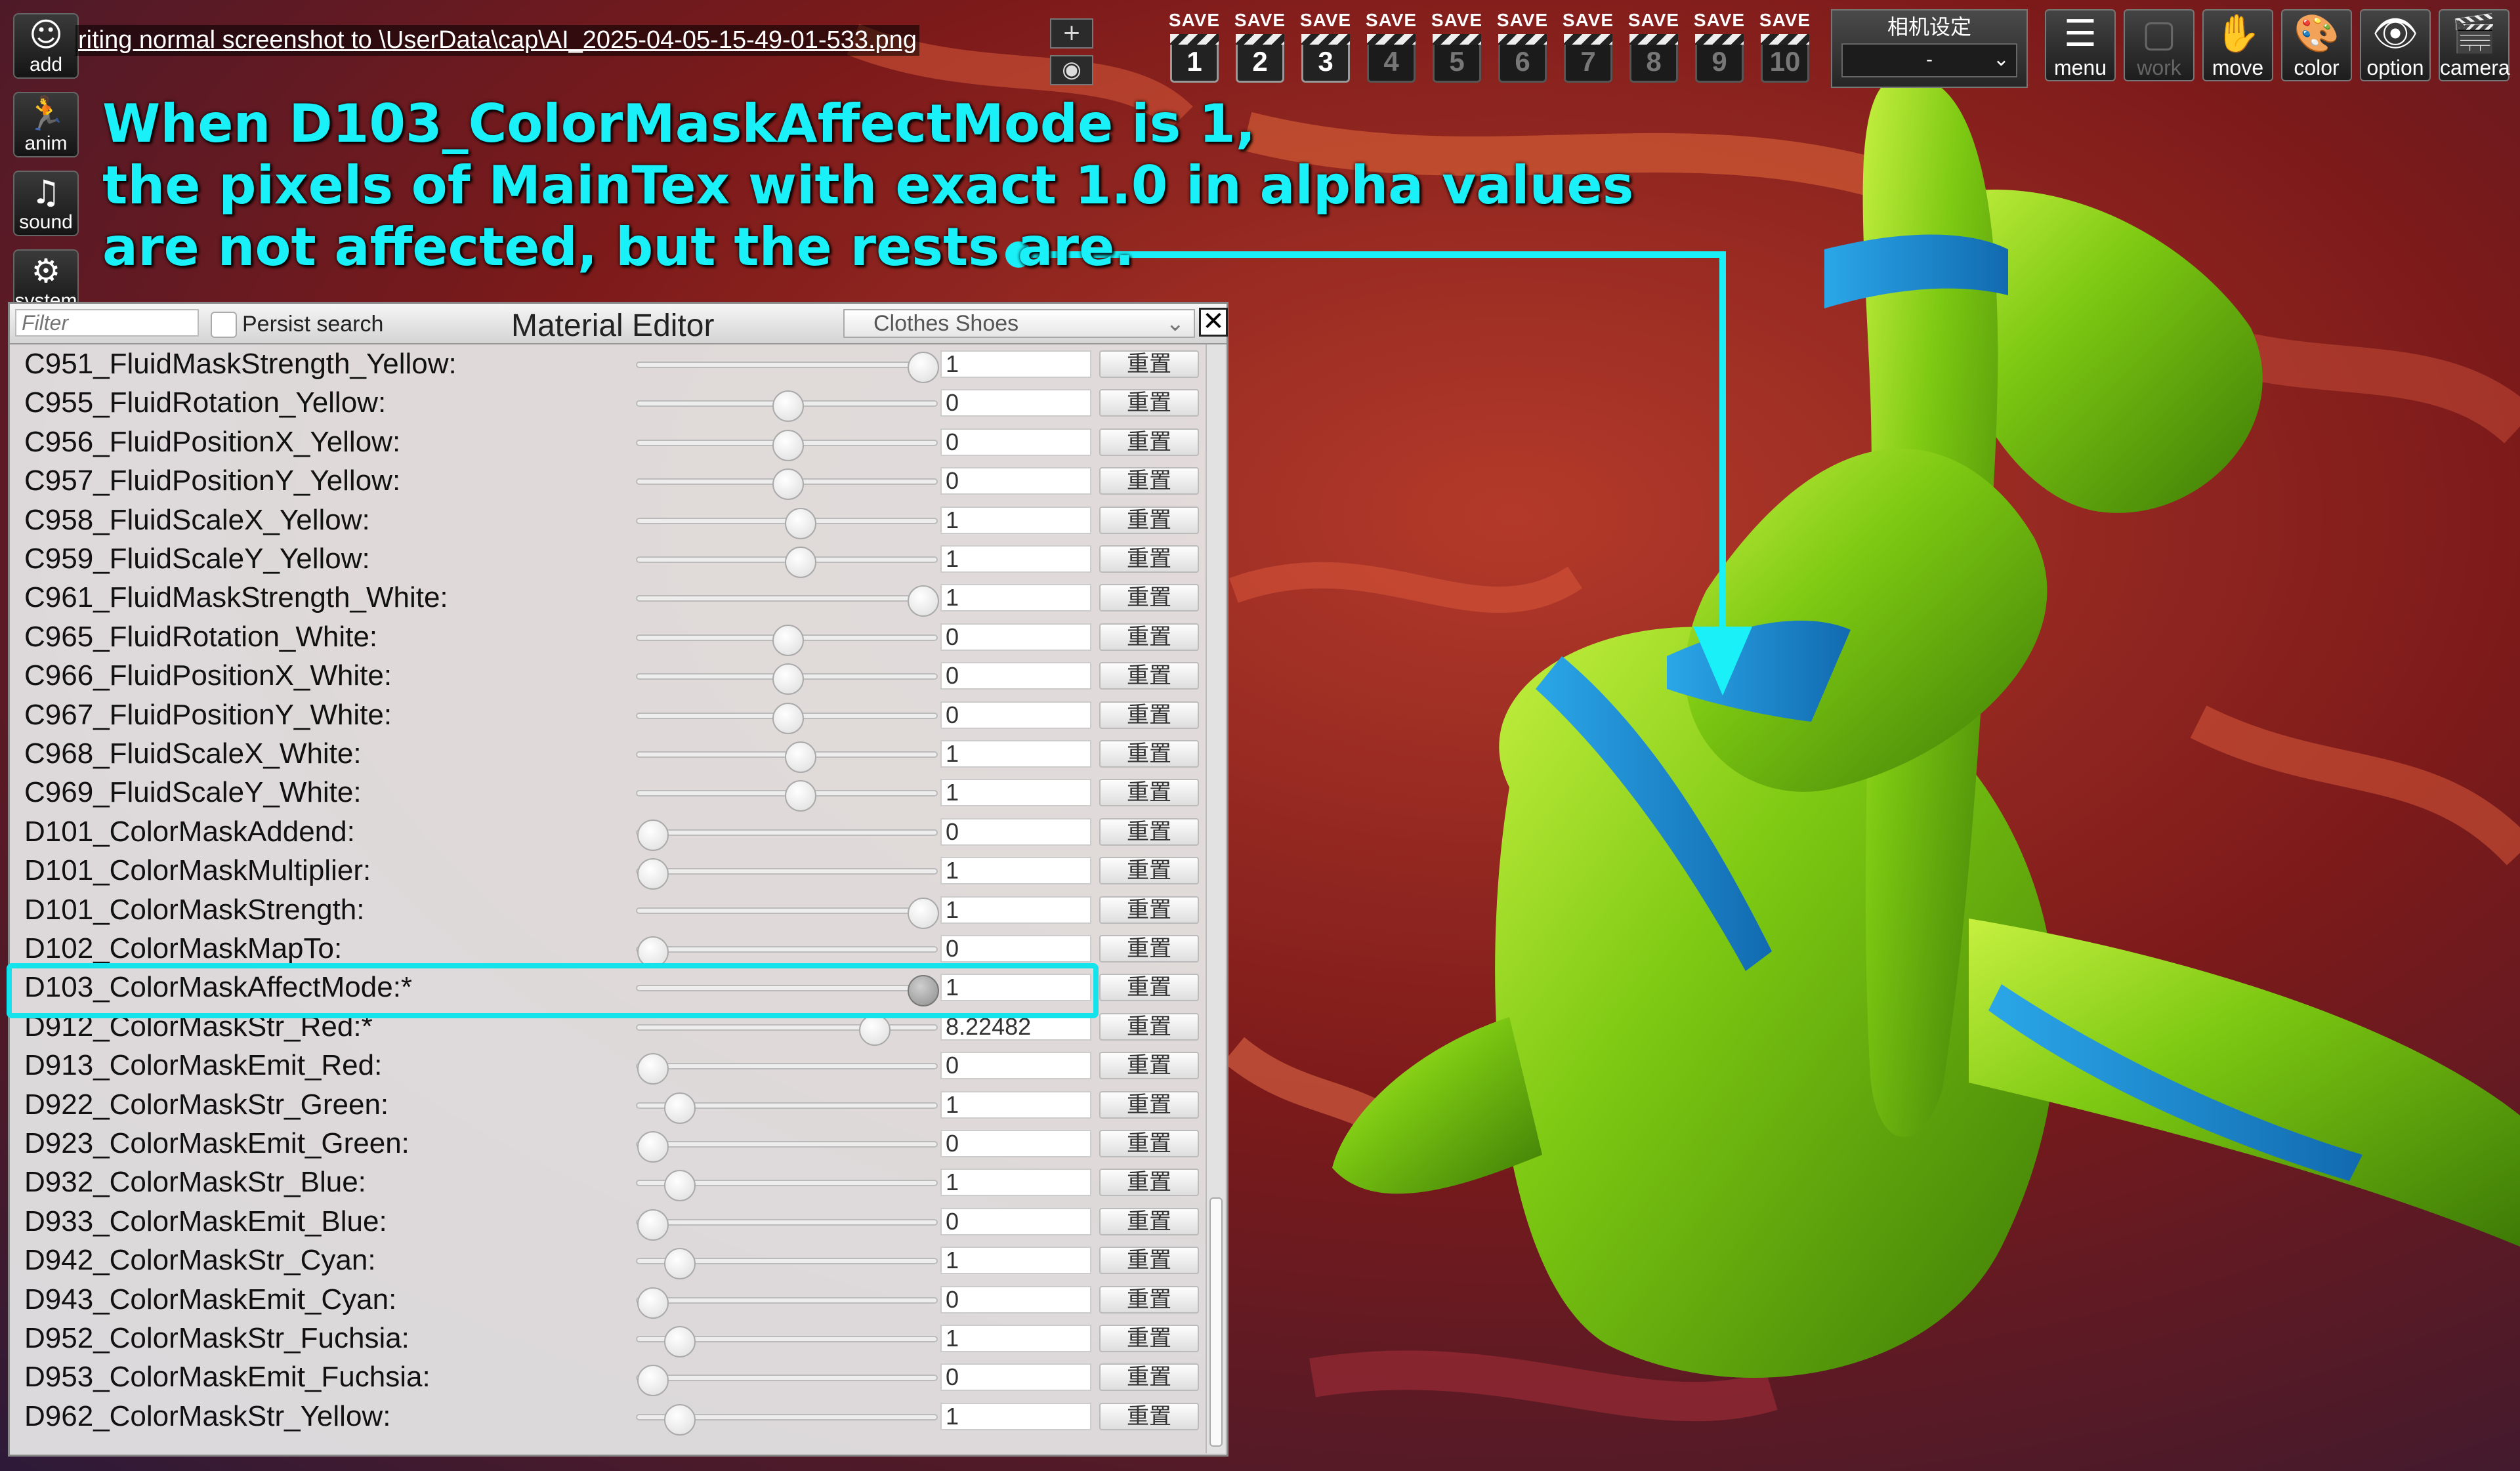  I want to click on save-slot-3: SAVE 3, so click(1325, 51).